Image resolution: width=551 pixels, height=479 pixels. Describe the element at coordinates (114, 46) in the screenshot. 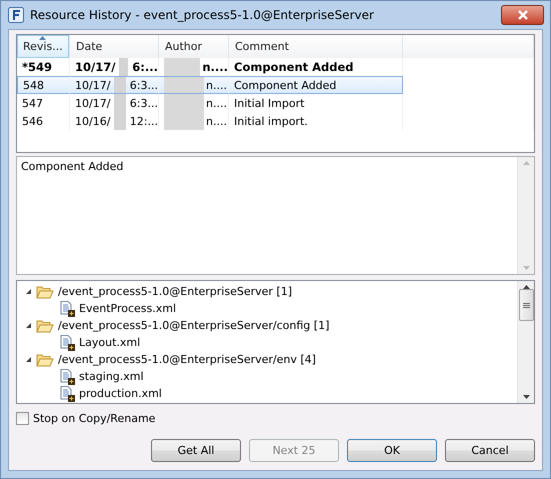

I see `column-header: Date` at that location.